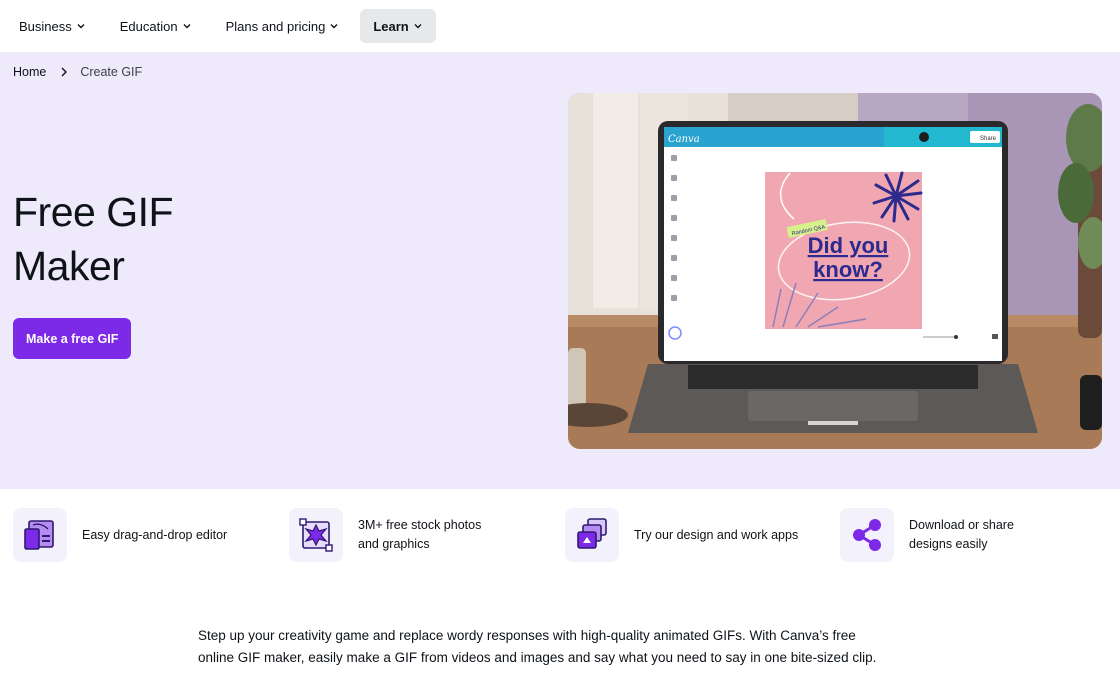  What do you see at coordinates (848, 269) in the screenshot?
I see `laptop-headline-line2: know?` at bounding box center [848, 269].